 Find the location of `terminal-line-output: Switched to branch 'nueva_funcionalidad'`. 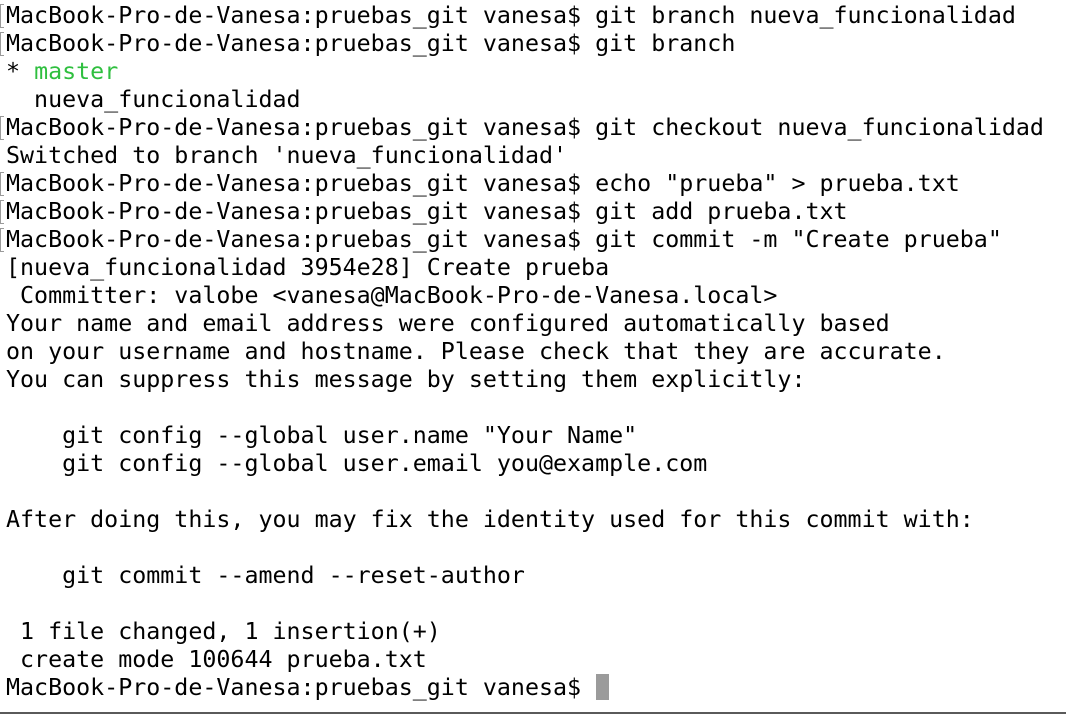

terminal-line-output: Switched to branch 'nueva_funcionalidad' is located at coordinates (525, 156).